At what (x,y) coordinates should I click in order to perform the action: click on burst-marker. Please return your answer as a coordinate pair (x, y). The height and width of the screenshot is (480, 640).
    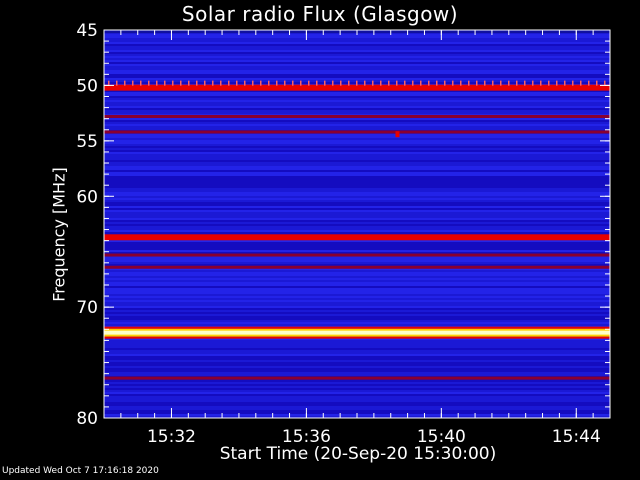
    Looking at the image, I should click on (397, 134).